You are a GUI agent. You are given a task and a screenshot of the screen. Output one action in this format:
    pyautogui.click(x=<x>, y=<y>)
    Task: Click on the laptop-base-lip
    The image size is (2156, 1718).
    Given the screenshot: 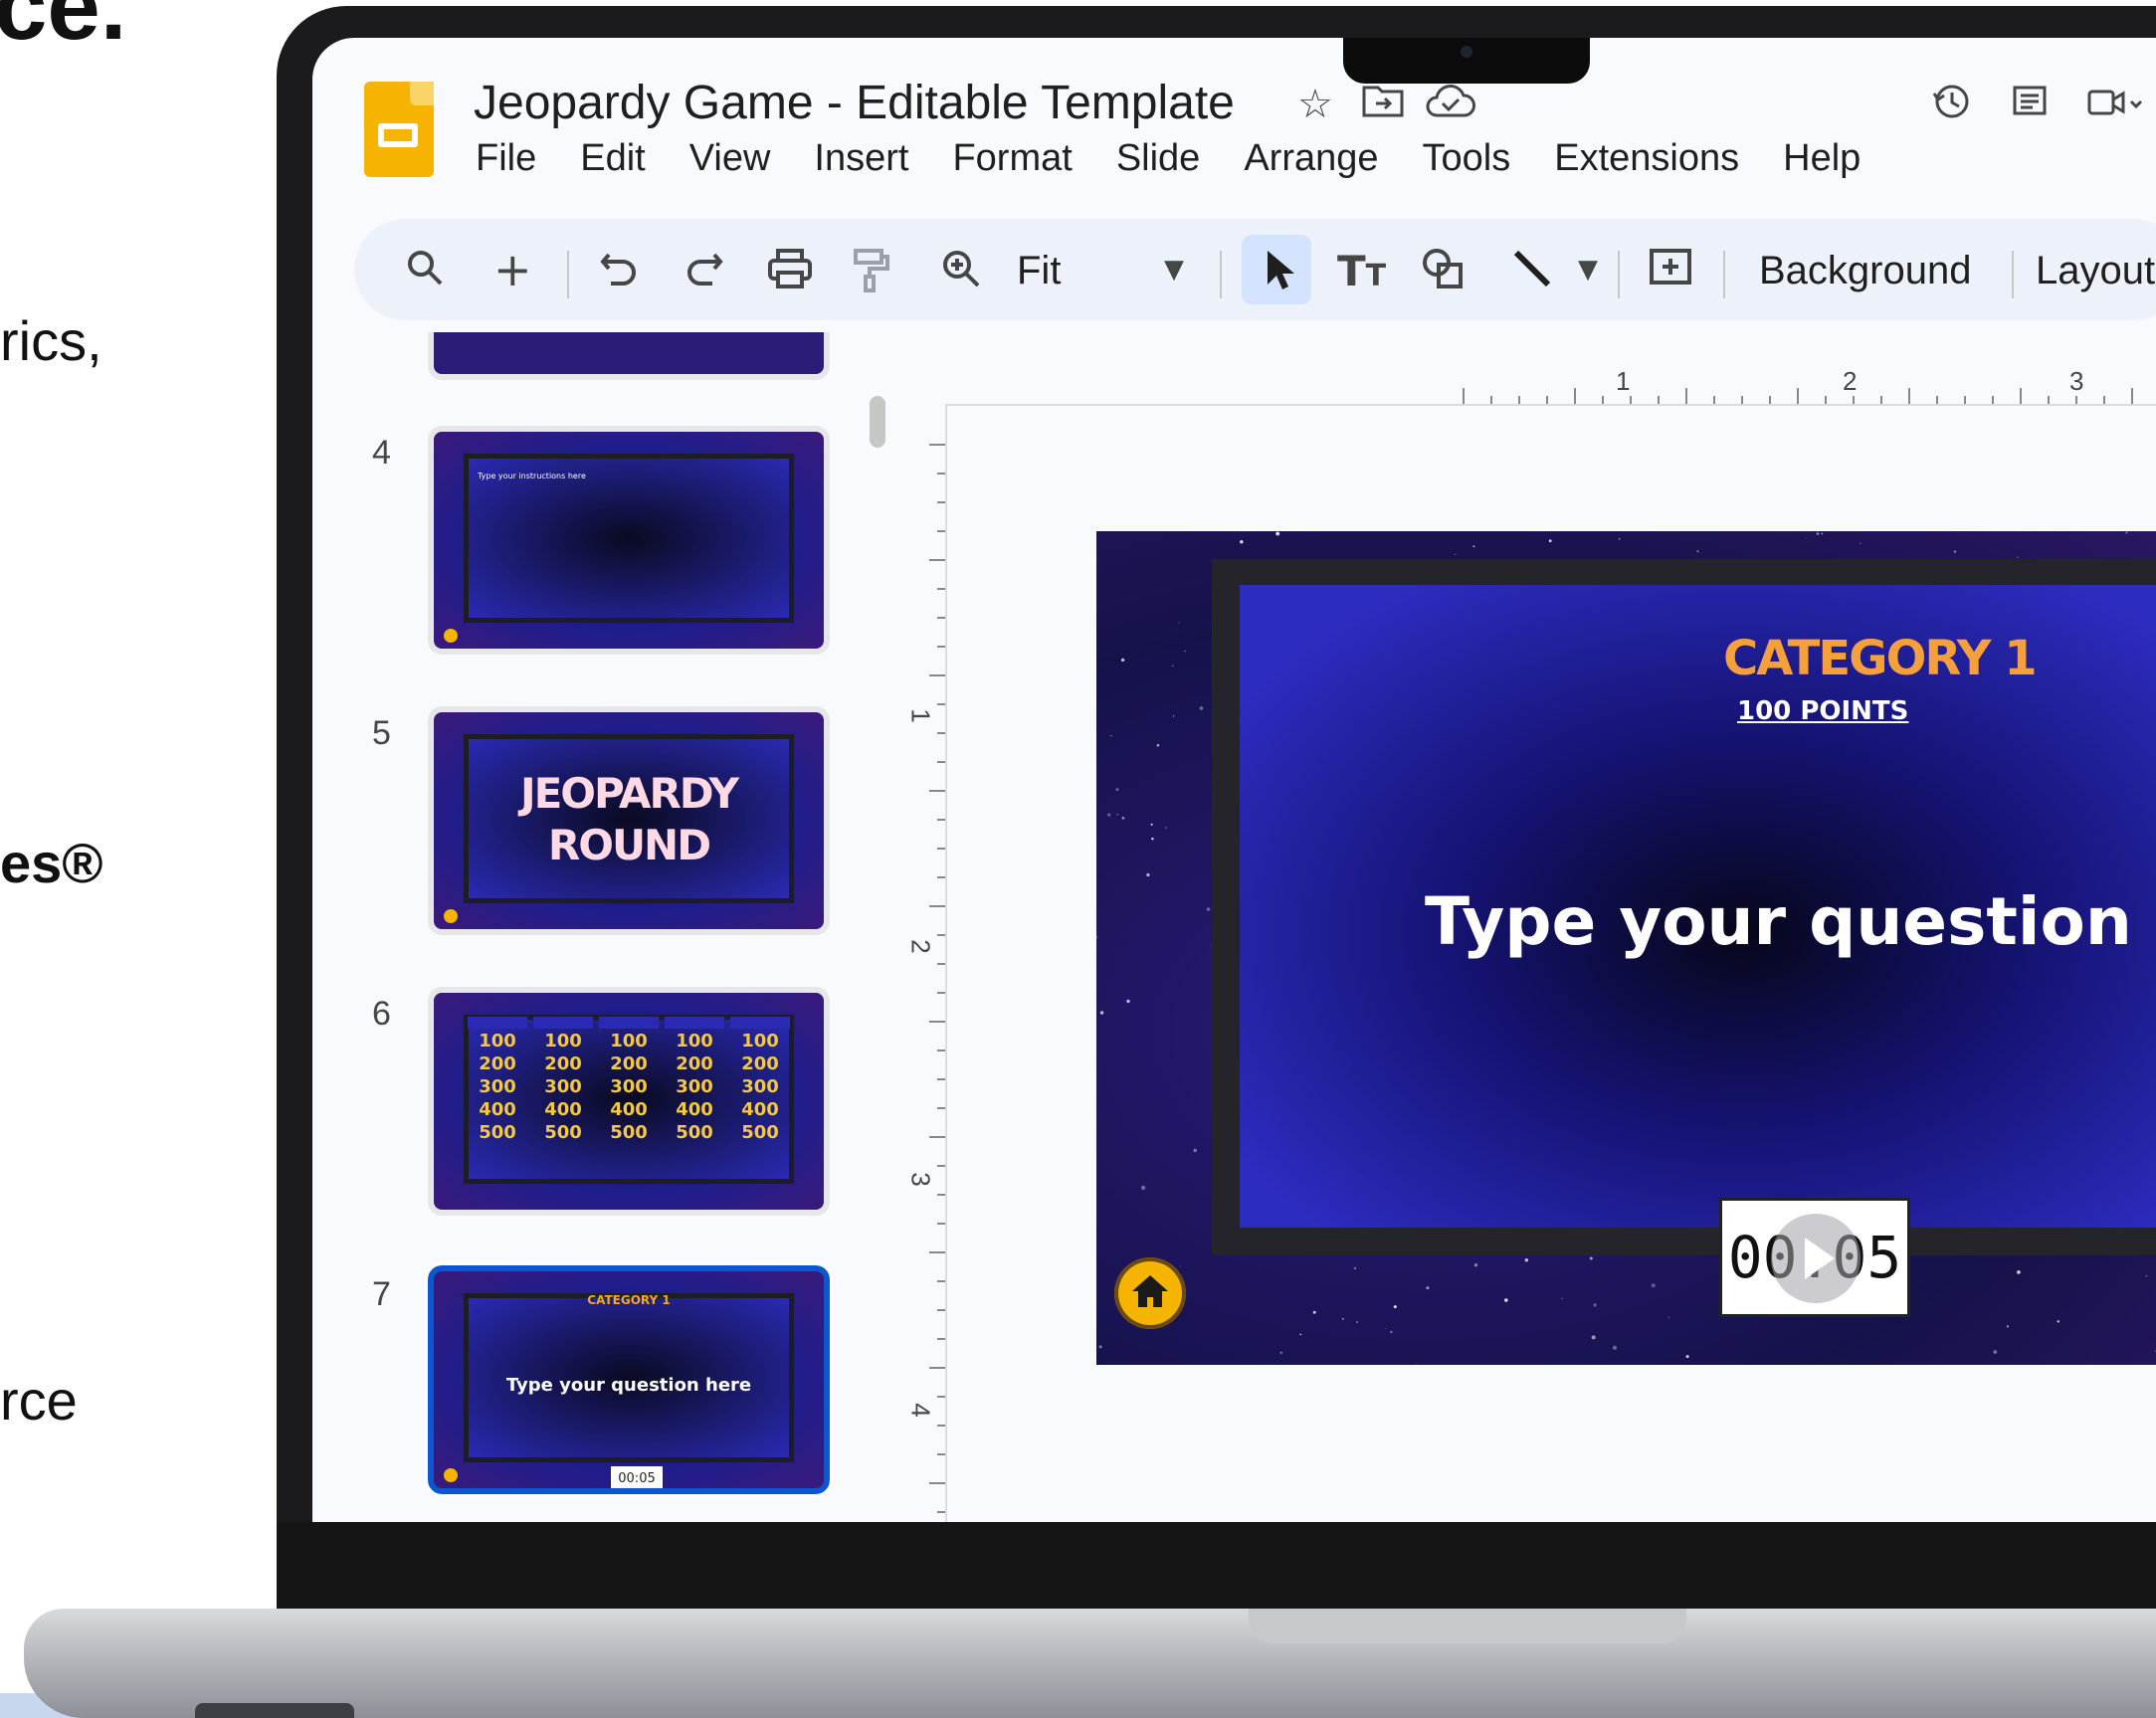 What is the action you would take?
    pyautogui.click(x=1467, y=1626)
    